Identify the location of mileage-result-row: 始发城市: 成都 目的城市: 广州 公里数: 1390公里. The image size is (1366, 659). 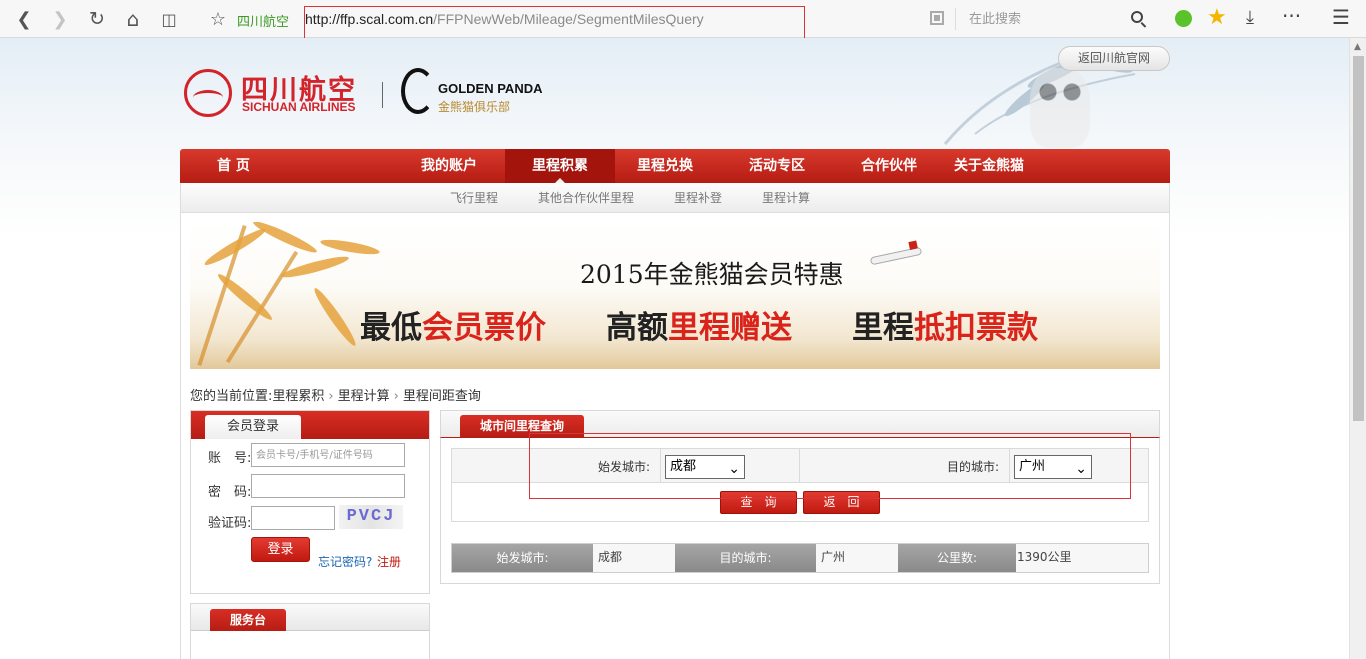
(800, 558).